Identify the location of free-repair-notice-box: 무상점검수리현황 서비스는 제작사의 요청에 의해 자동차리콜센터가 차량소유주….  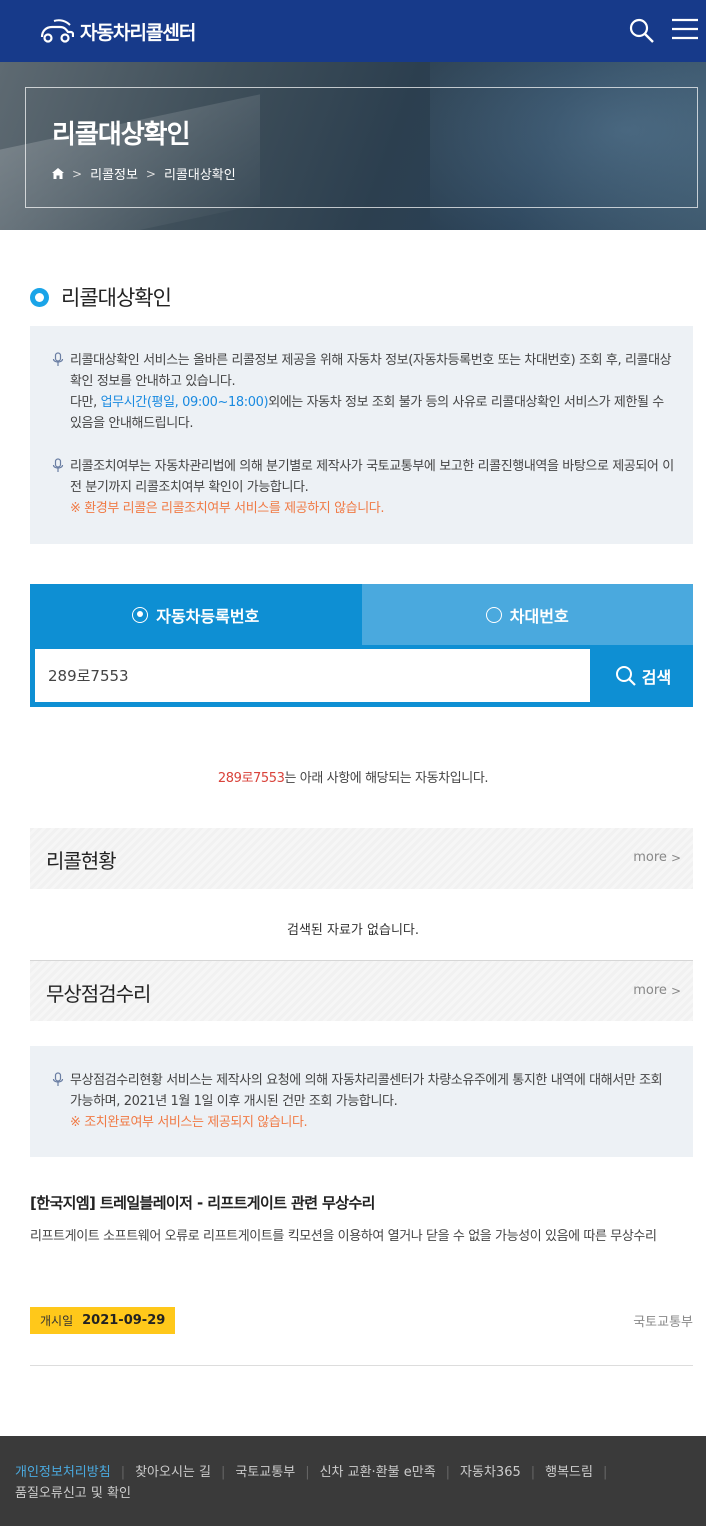
(361, 1101).